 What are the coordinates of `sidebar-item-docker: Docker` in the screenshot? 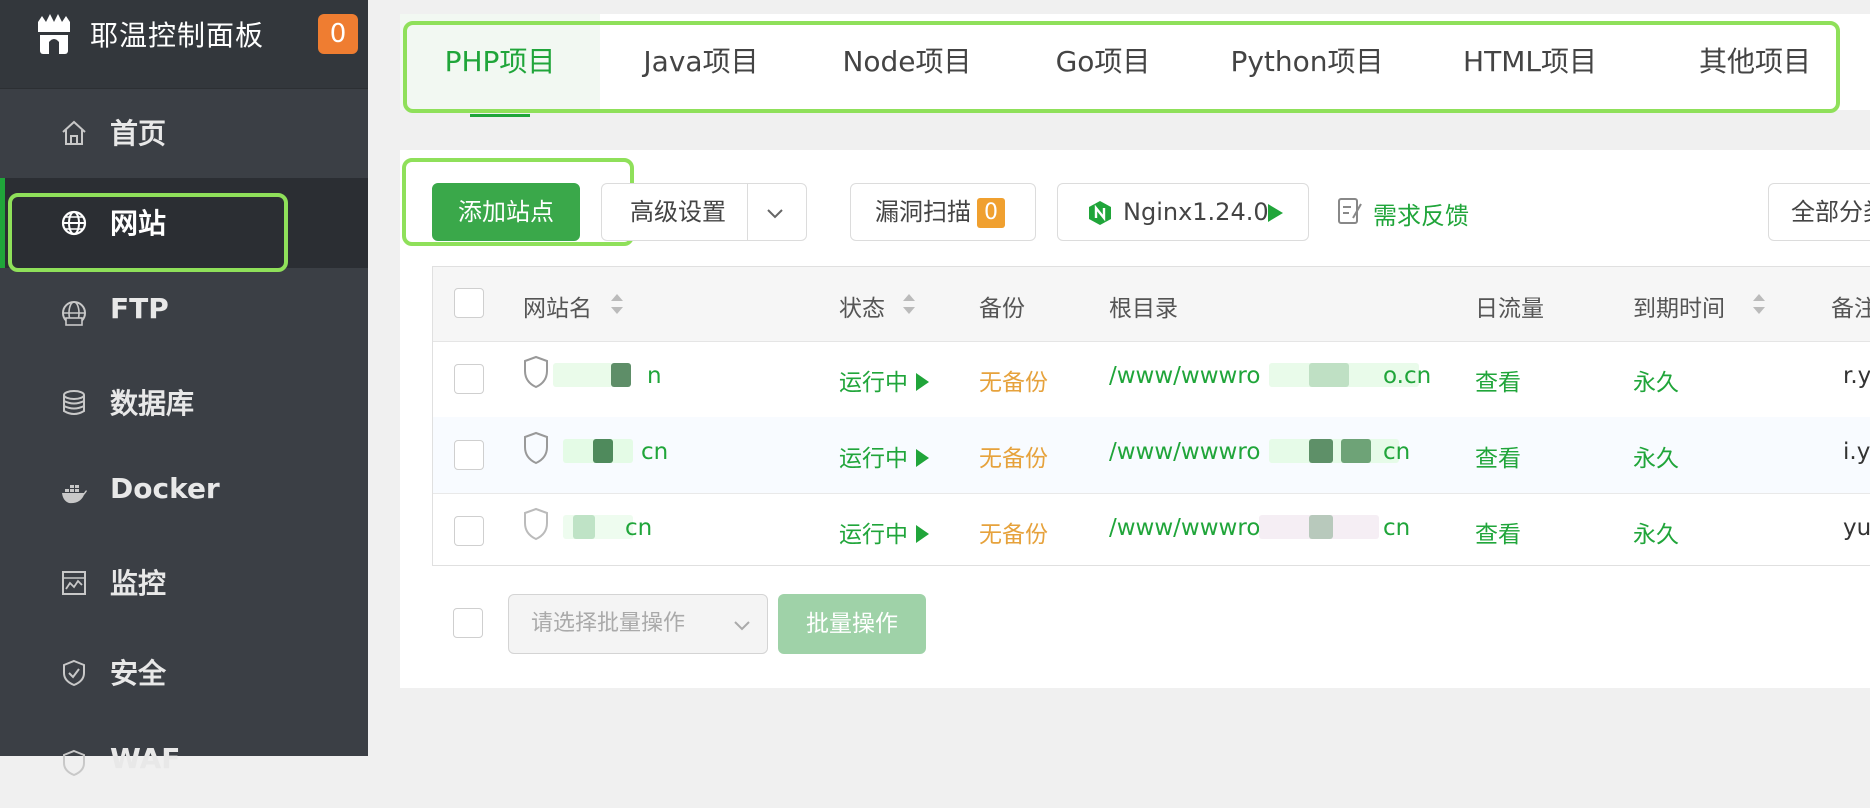 It's located at (184, 493).